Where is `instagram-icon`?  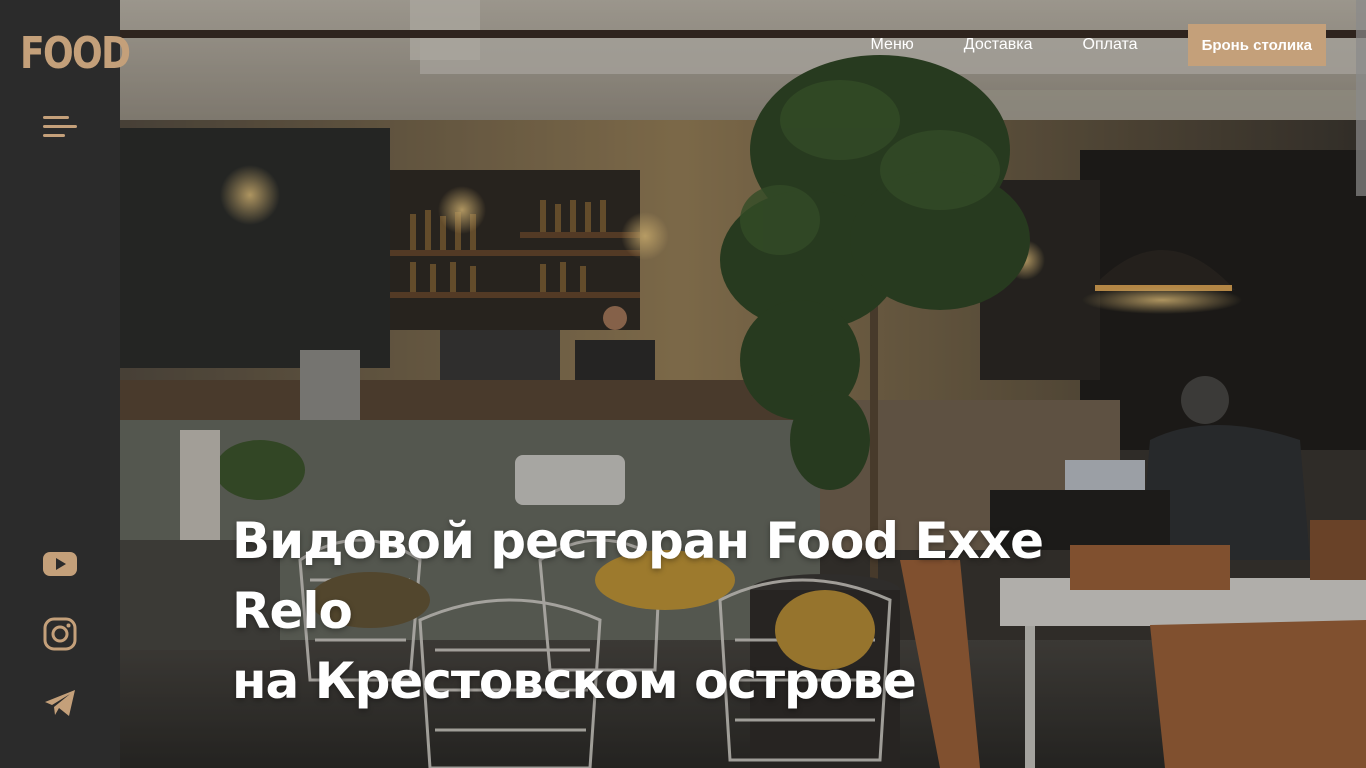 instagram-icon is located at coordinates (60, 634).